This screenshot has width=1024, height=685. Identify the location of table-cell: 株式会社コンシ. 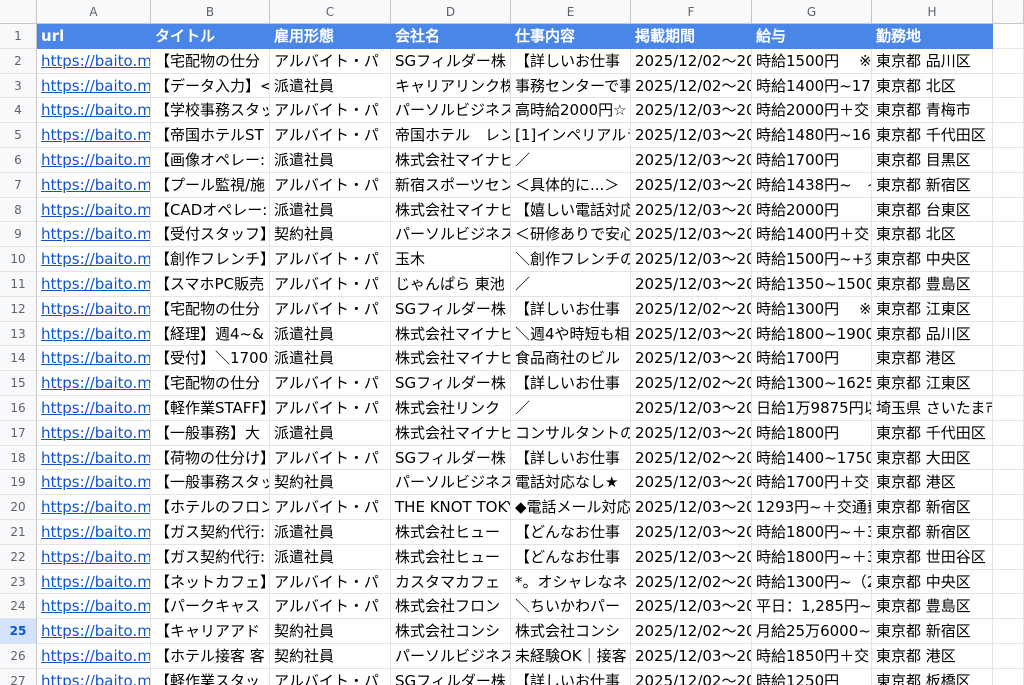
(451, 631).